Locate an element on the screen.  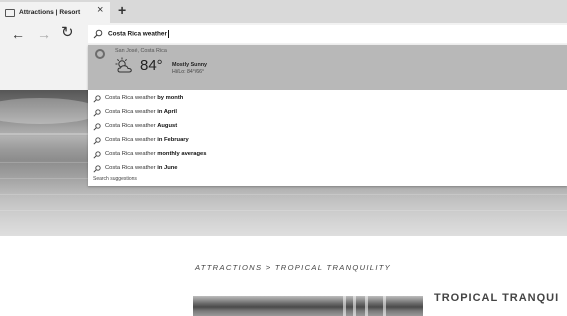
attraction-thumbnail is located at coordinates (308, 306).